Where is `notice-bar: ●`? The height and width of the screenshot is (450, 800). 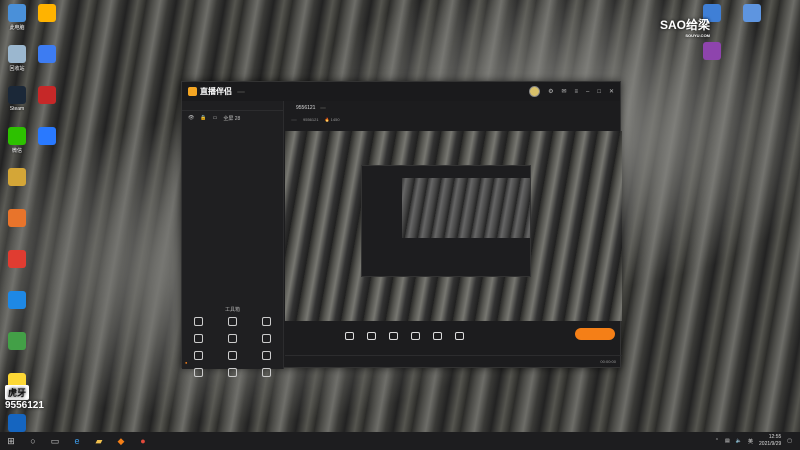
notice-bar: ● is located at coordinates (290, 362).